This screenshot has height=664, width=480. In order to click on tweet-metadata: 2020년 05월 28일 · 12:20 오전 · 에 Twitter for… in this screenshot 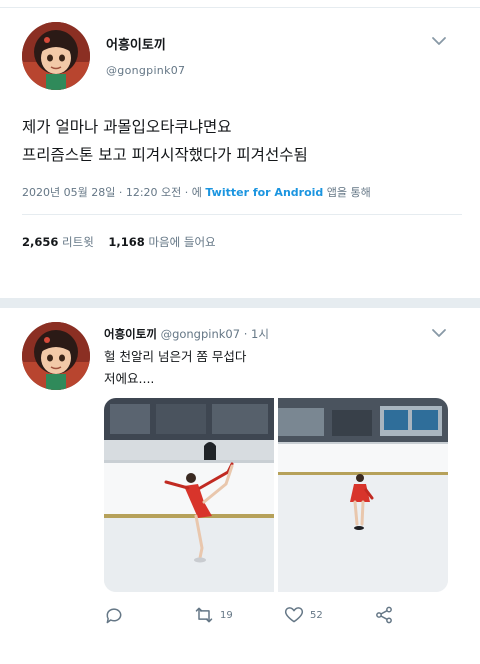, I will do `click(196, 192)`.